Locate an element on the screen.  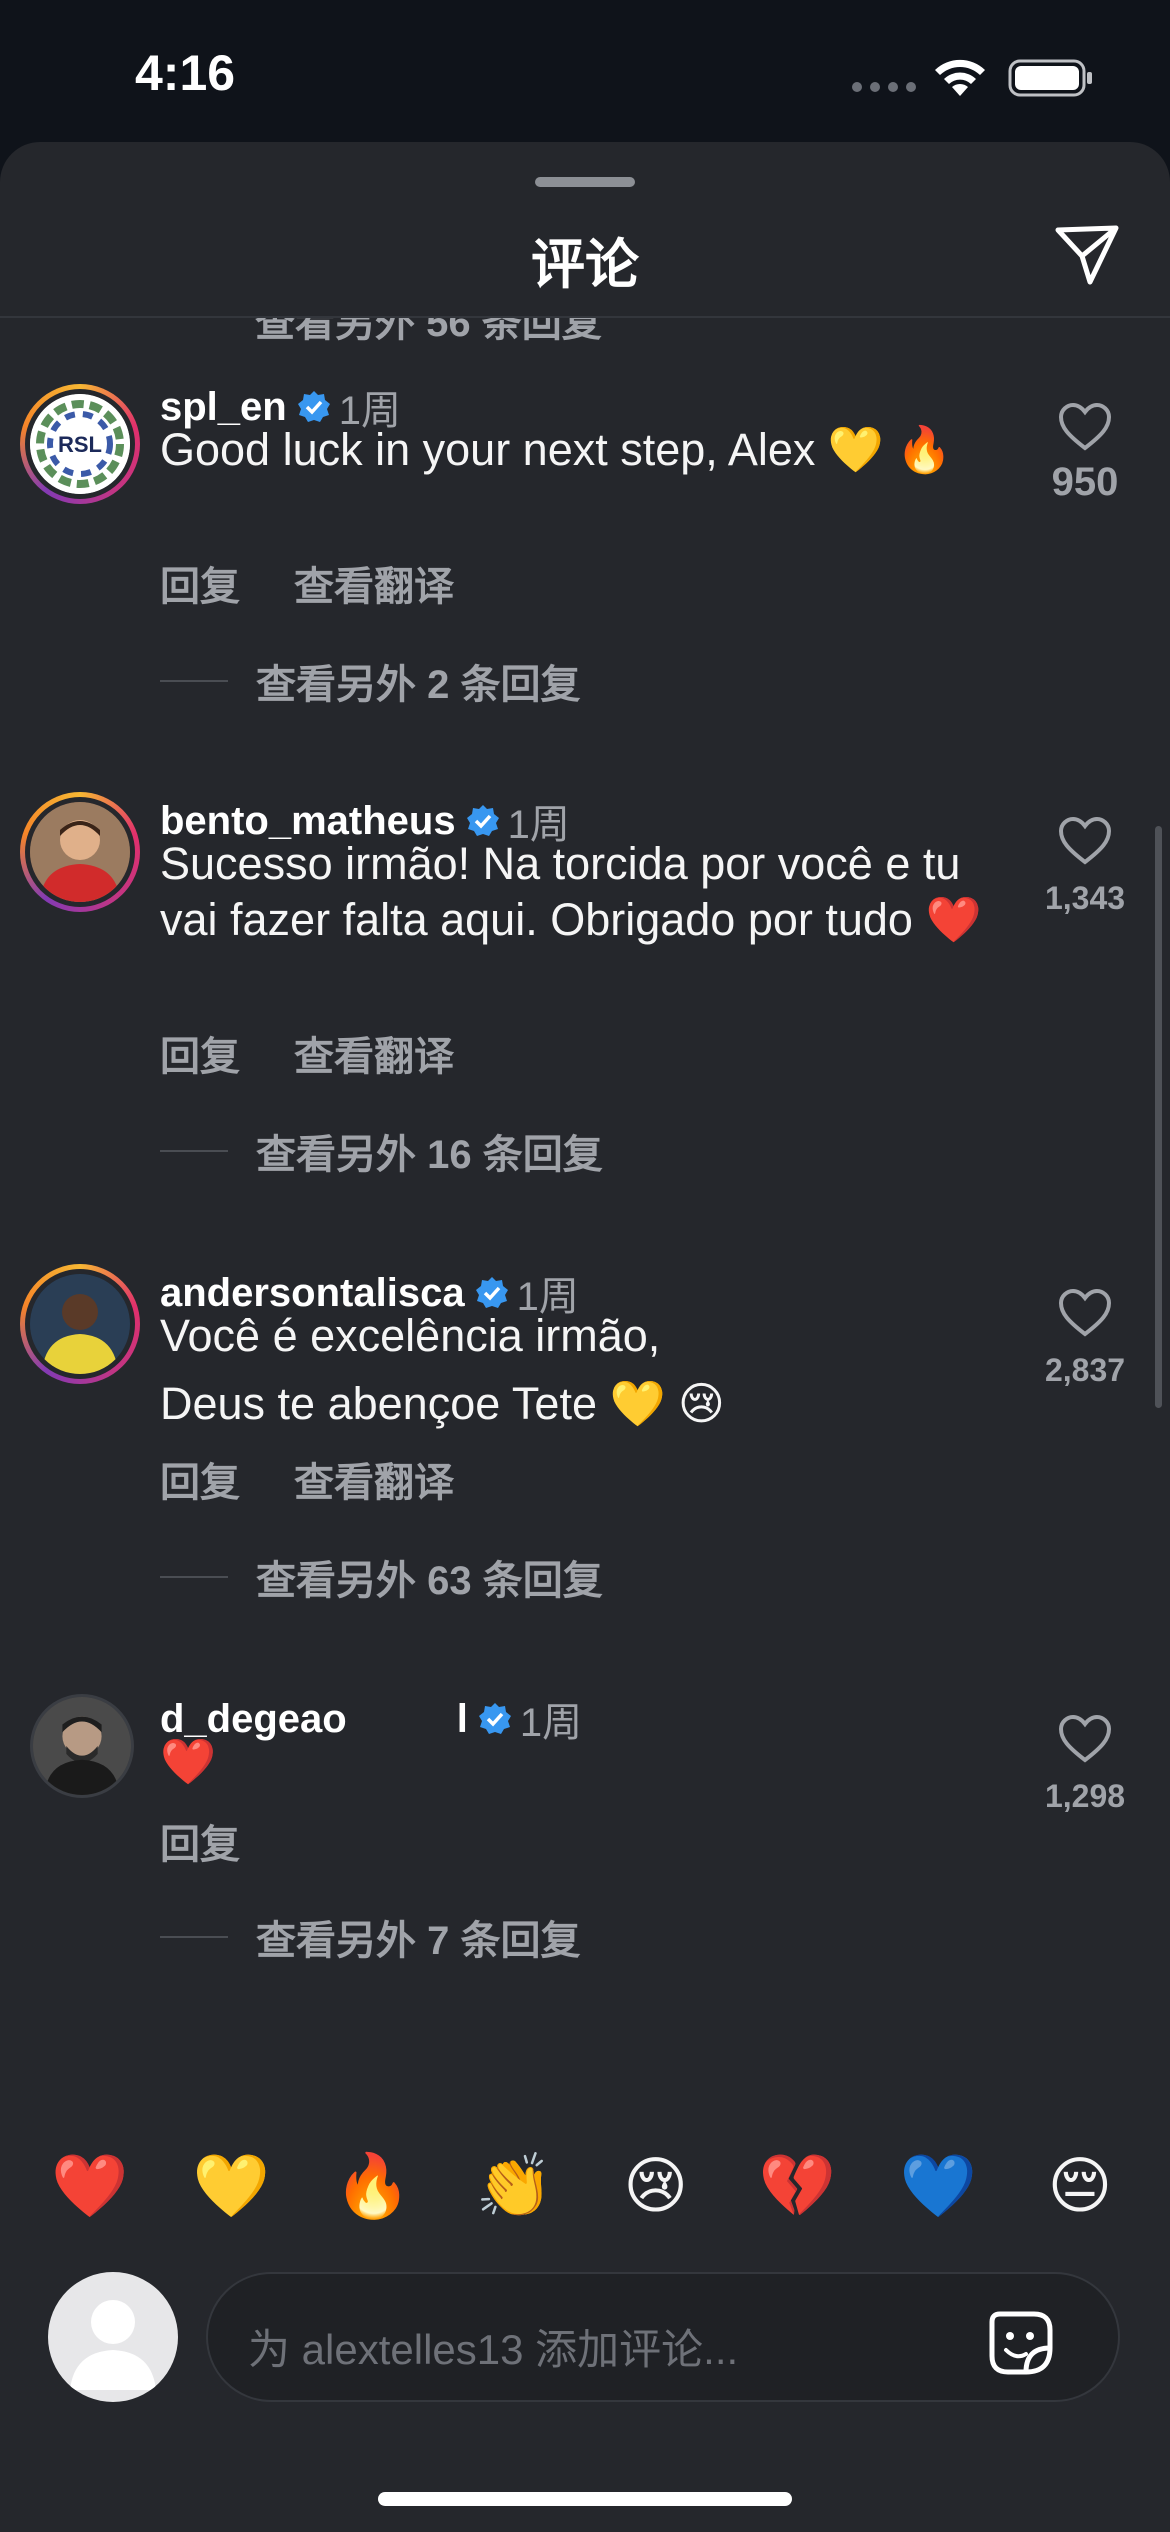
sheet-title: 评论 is located at coordinates (585, 265).